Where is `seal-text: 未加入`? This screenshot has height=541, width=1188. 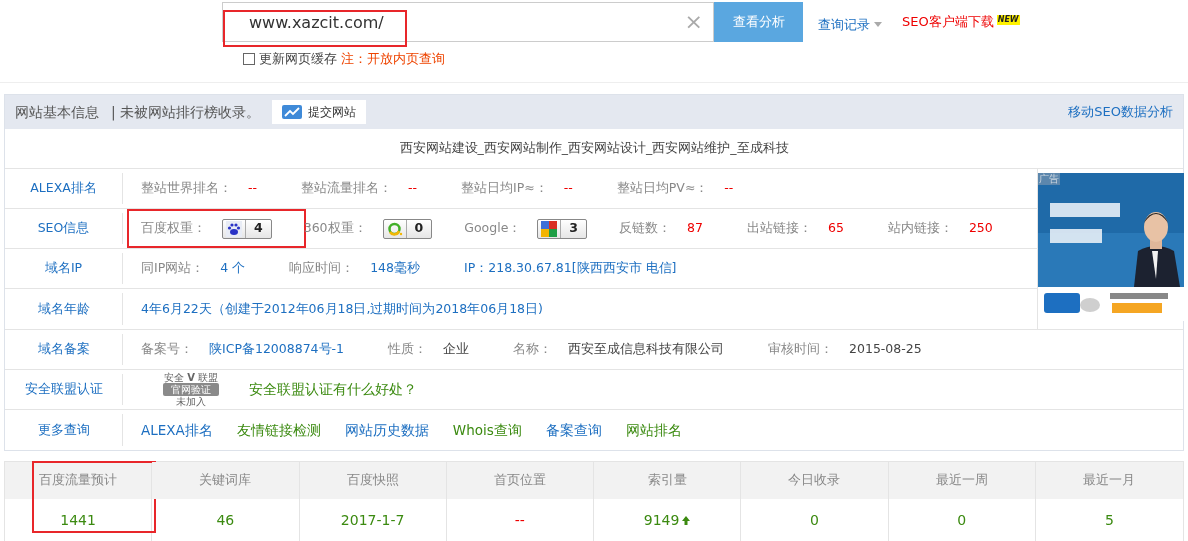 seal-text: 未加入 is located at coordinates (191, 401).